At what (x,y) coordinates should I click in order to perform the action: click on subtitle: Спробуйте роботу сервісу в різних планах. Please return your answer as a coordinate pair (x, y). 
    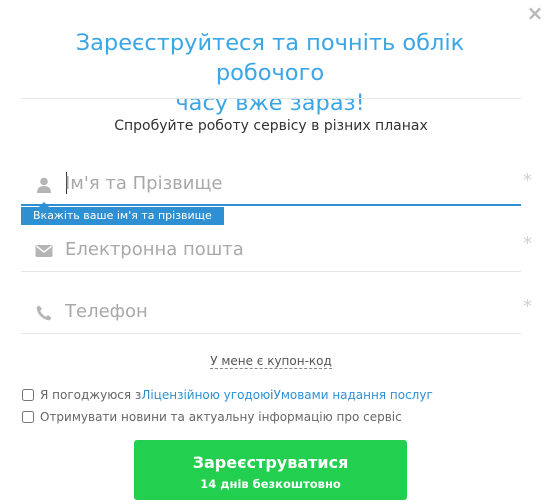
    Looking at the image, I should click on (271, 126).